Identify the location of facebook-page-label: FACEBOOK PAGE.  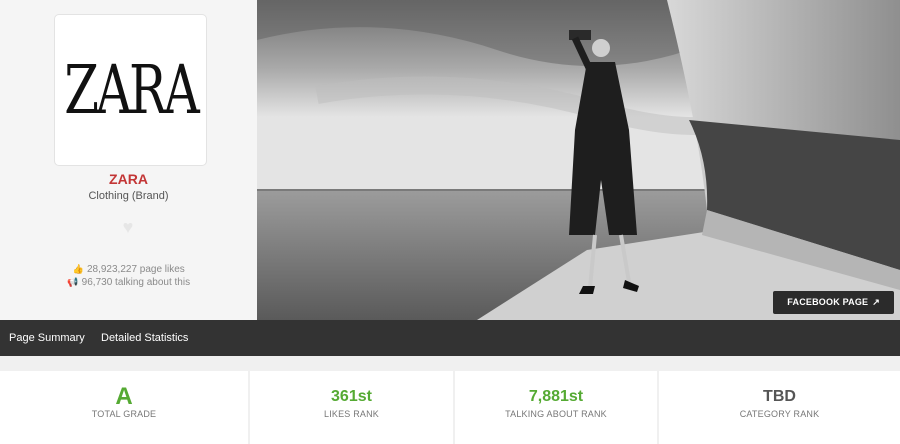
(828, 302).